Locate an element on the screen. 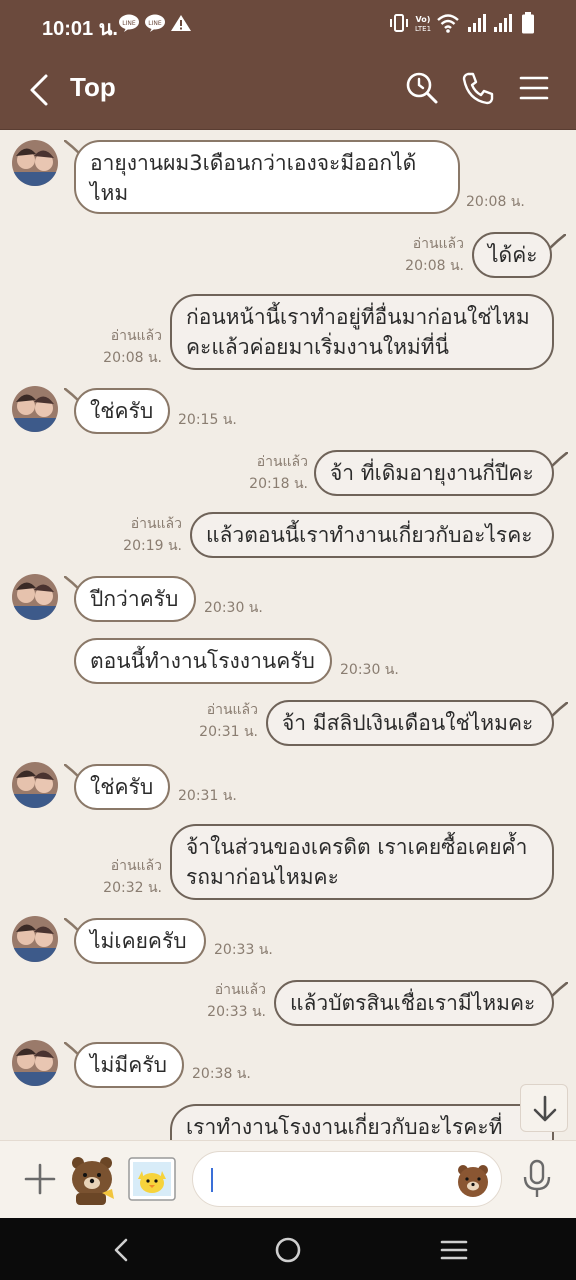 The width and height of the screenshot is (576, 1280). nav-back-icon is located at coordinates (122, 1250).